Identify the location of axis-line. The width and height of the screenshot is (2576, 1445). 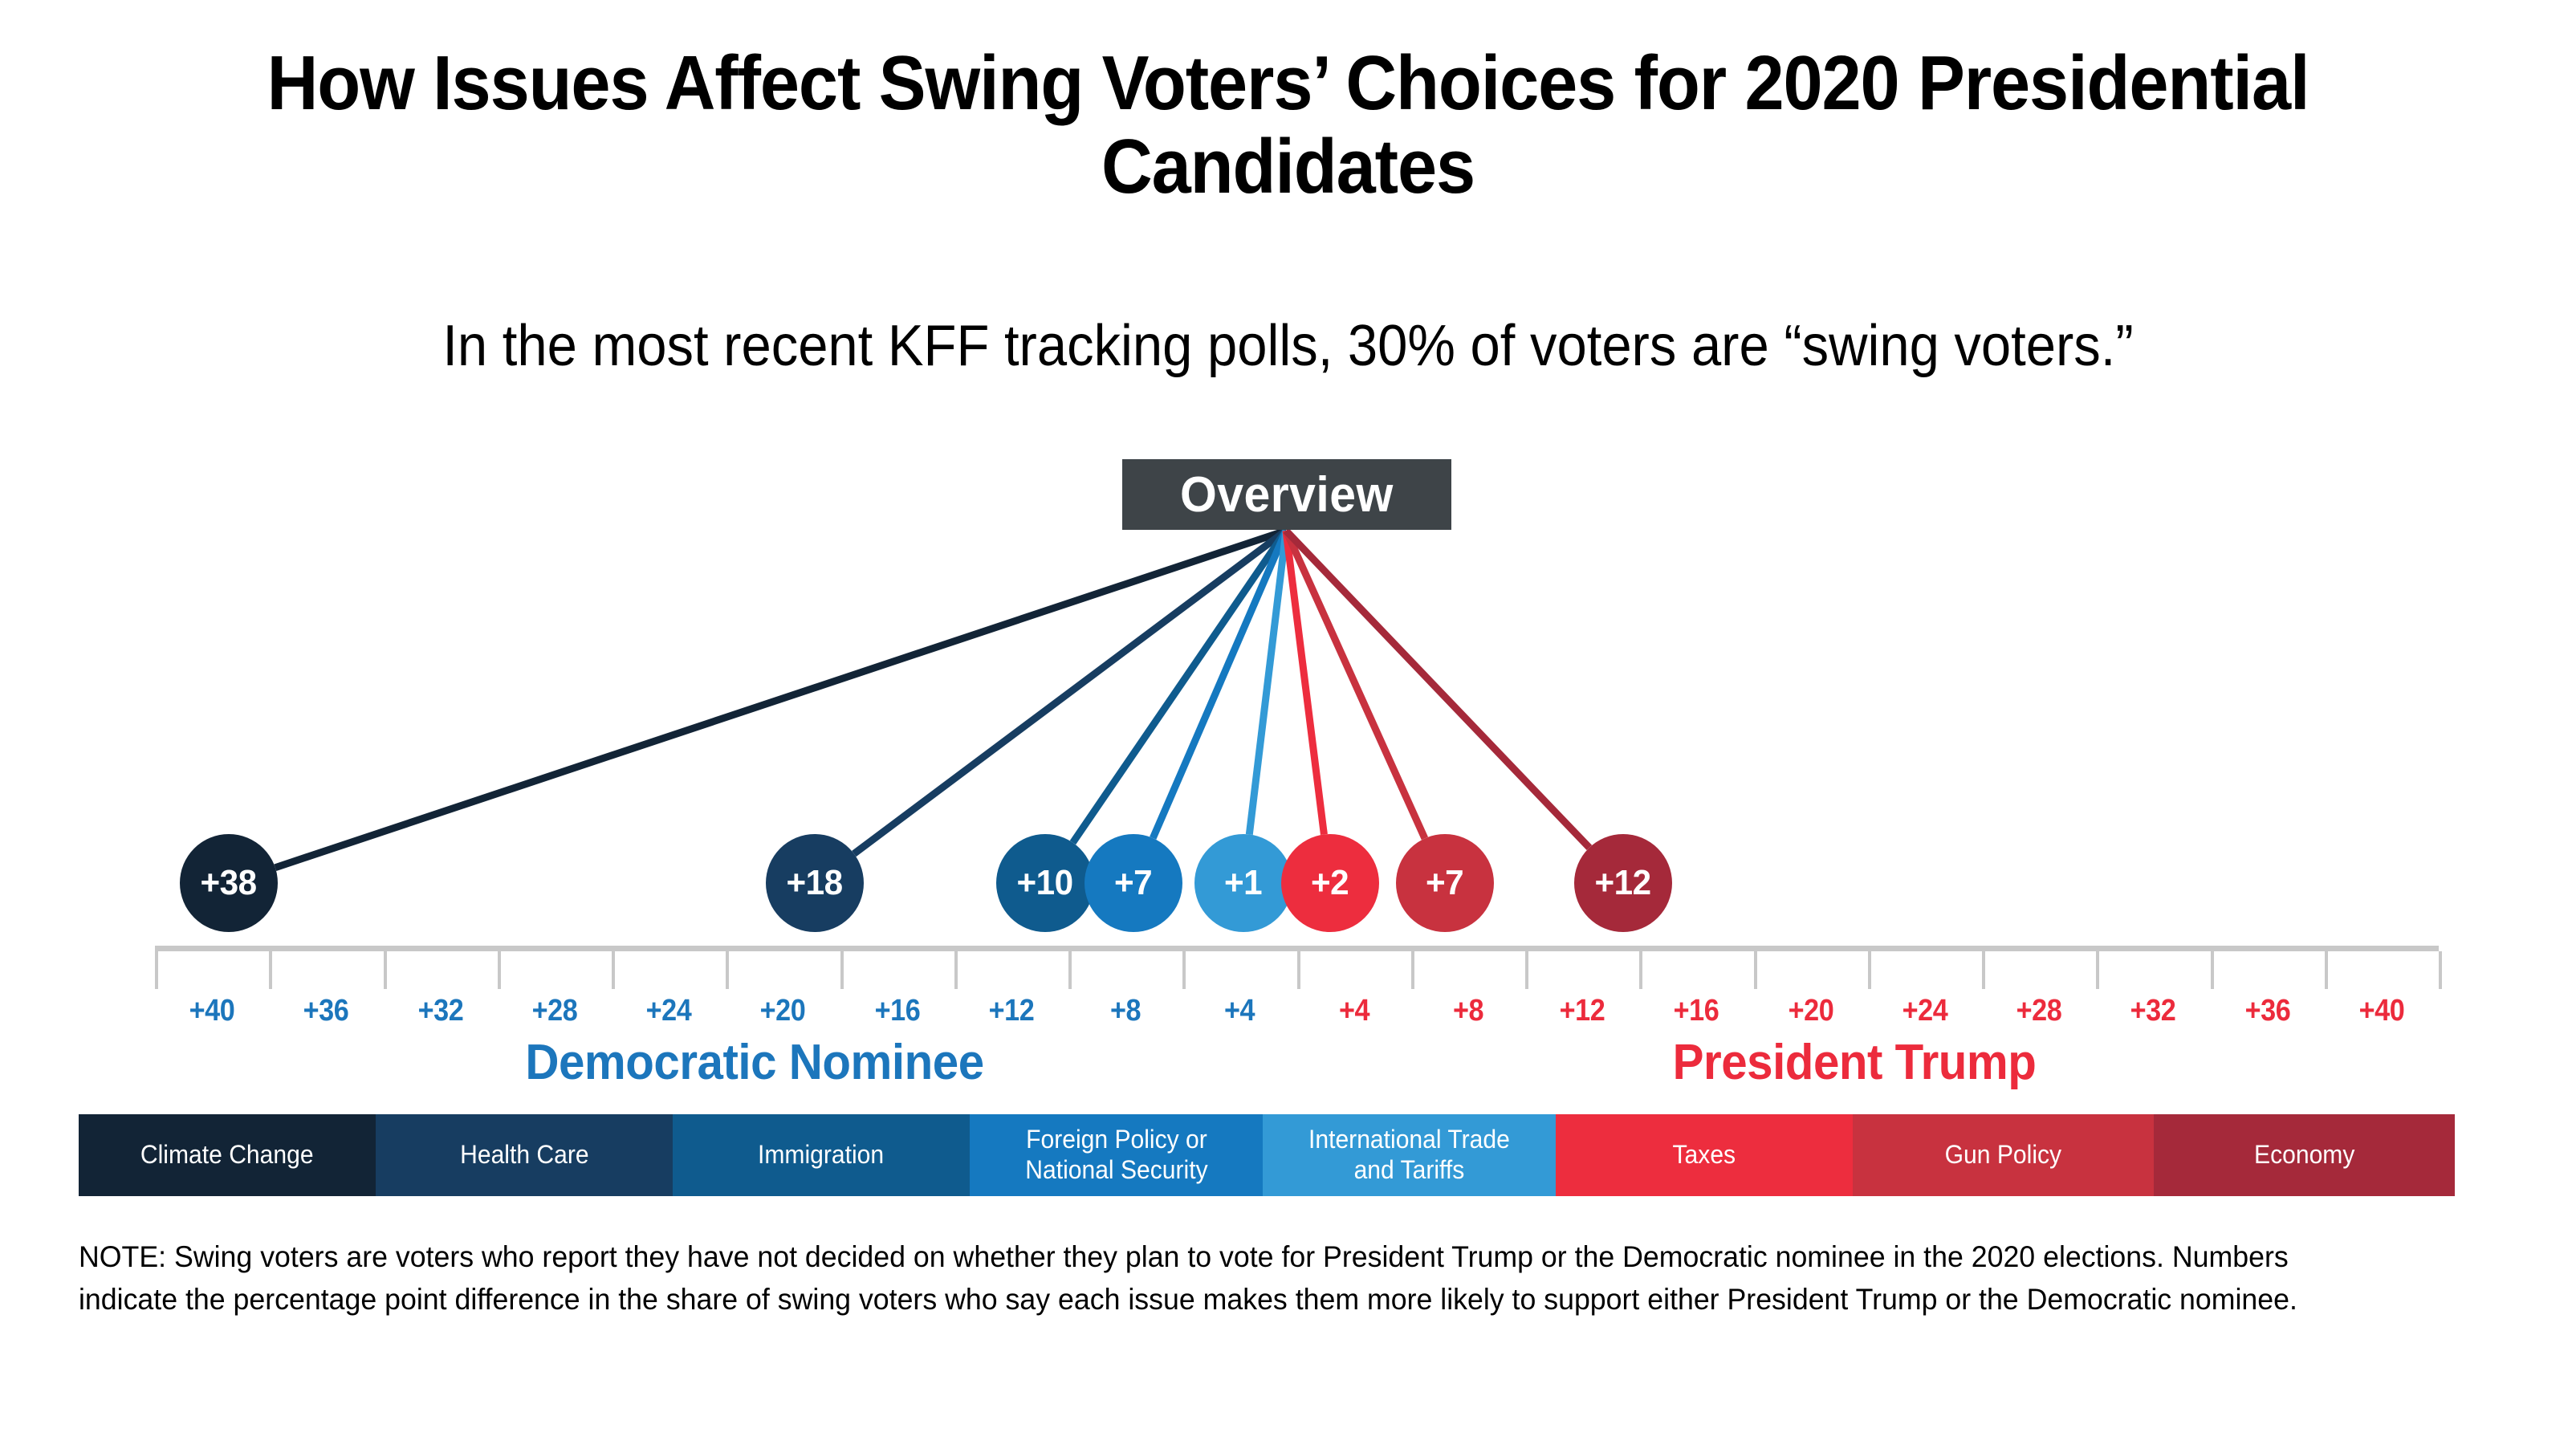
(1297, 949).